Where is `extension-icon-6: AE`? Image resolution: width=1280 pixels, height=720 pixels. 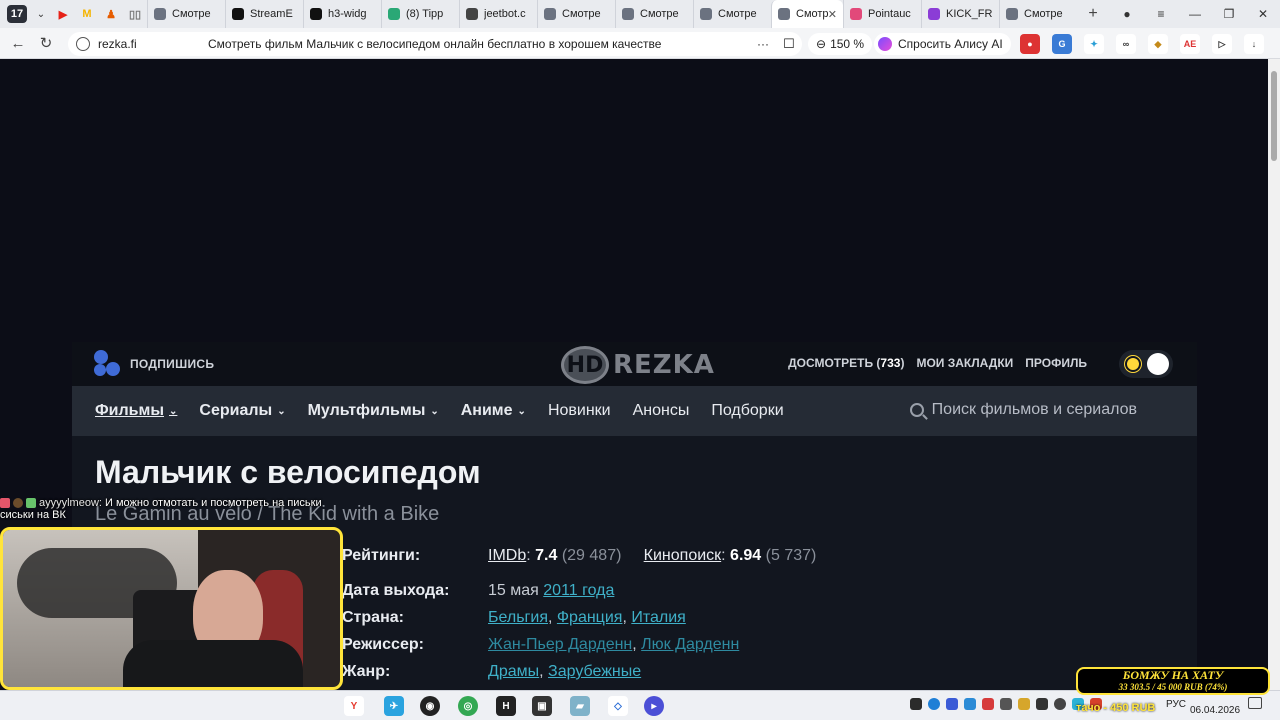
extension-icon-6: AE is located at coordinates (1190, 44).